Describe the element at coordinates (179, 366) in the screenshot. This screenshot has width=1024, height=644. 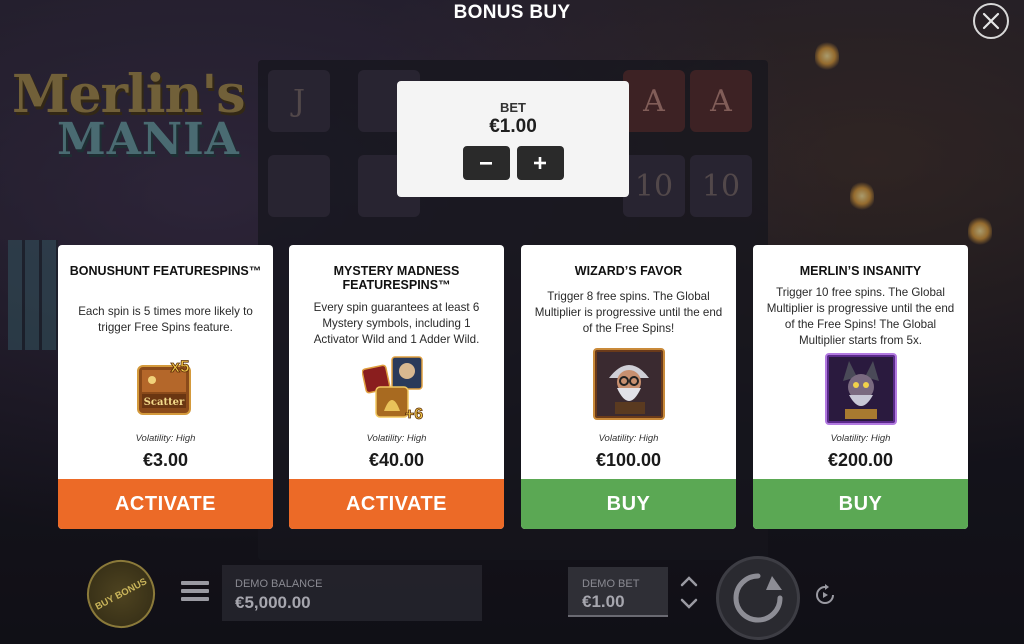
I see `svg-text: x5` at that location.